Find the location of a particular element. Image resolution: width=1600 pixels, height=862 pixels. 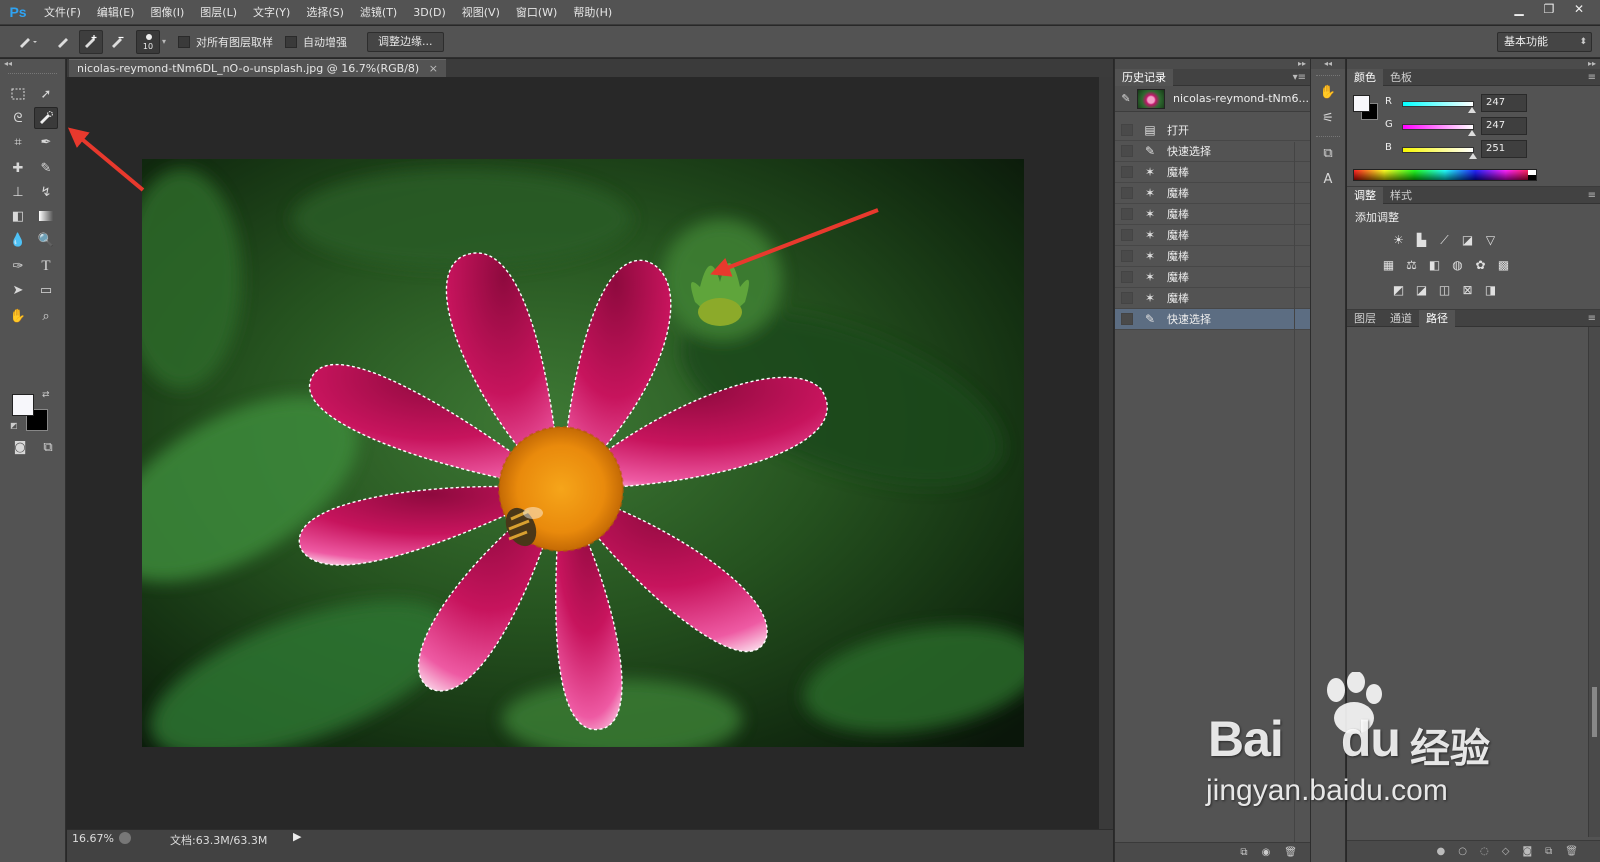

new-selection-icon is located at coordinates (64, 42).